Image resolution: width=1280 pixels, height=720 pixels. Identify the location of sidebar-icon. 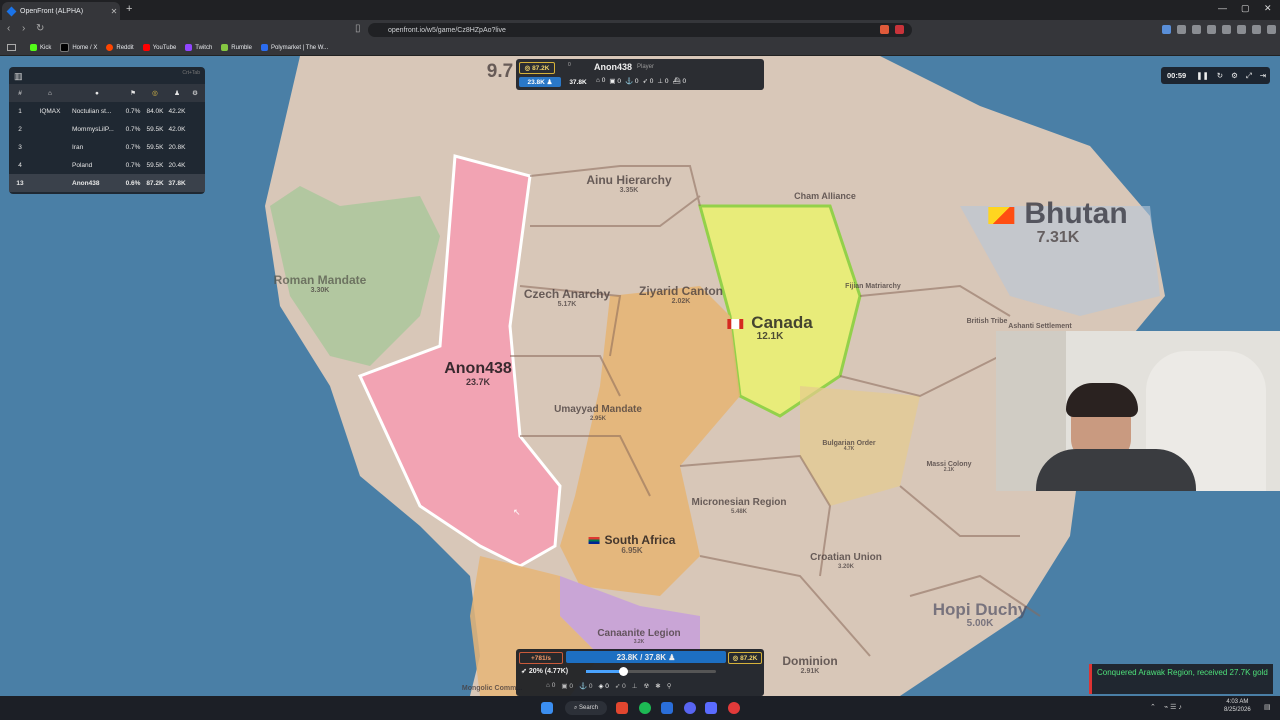
(1211, 29).